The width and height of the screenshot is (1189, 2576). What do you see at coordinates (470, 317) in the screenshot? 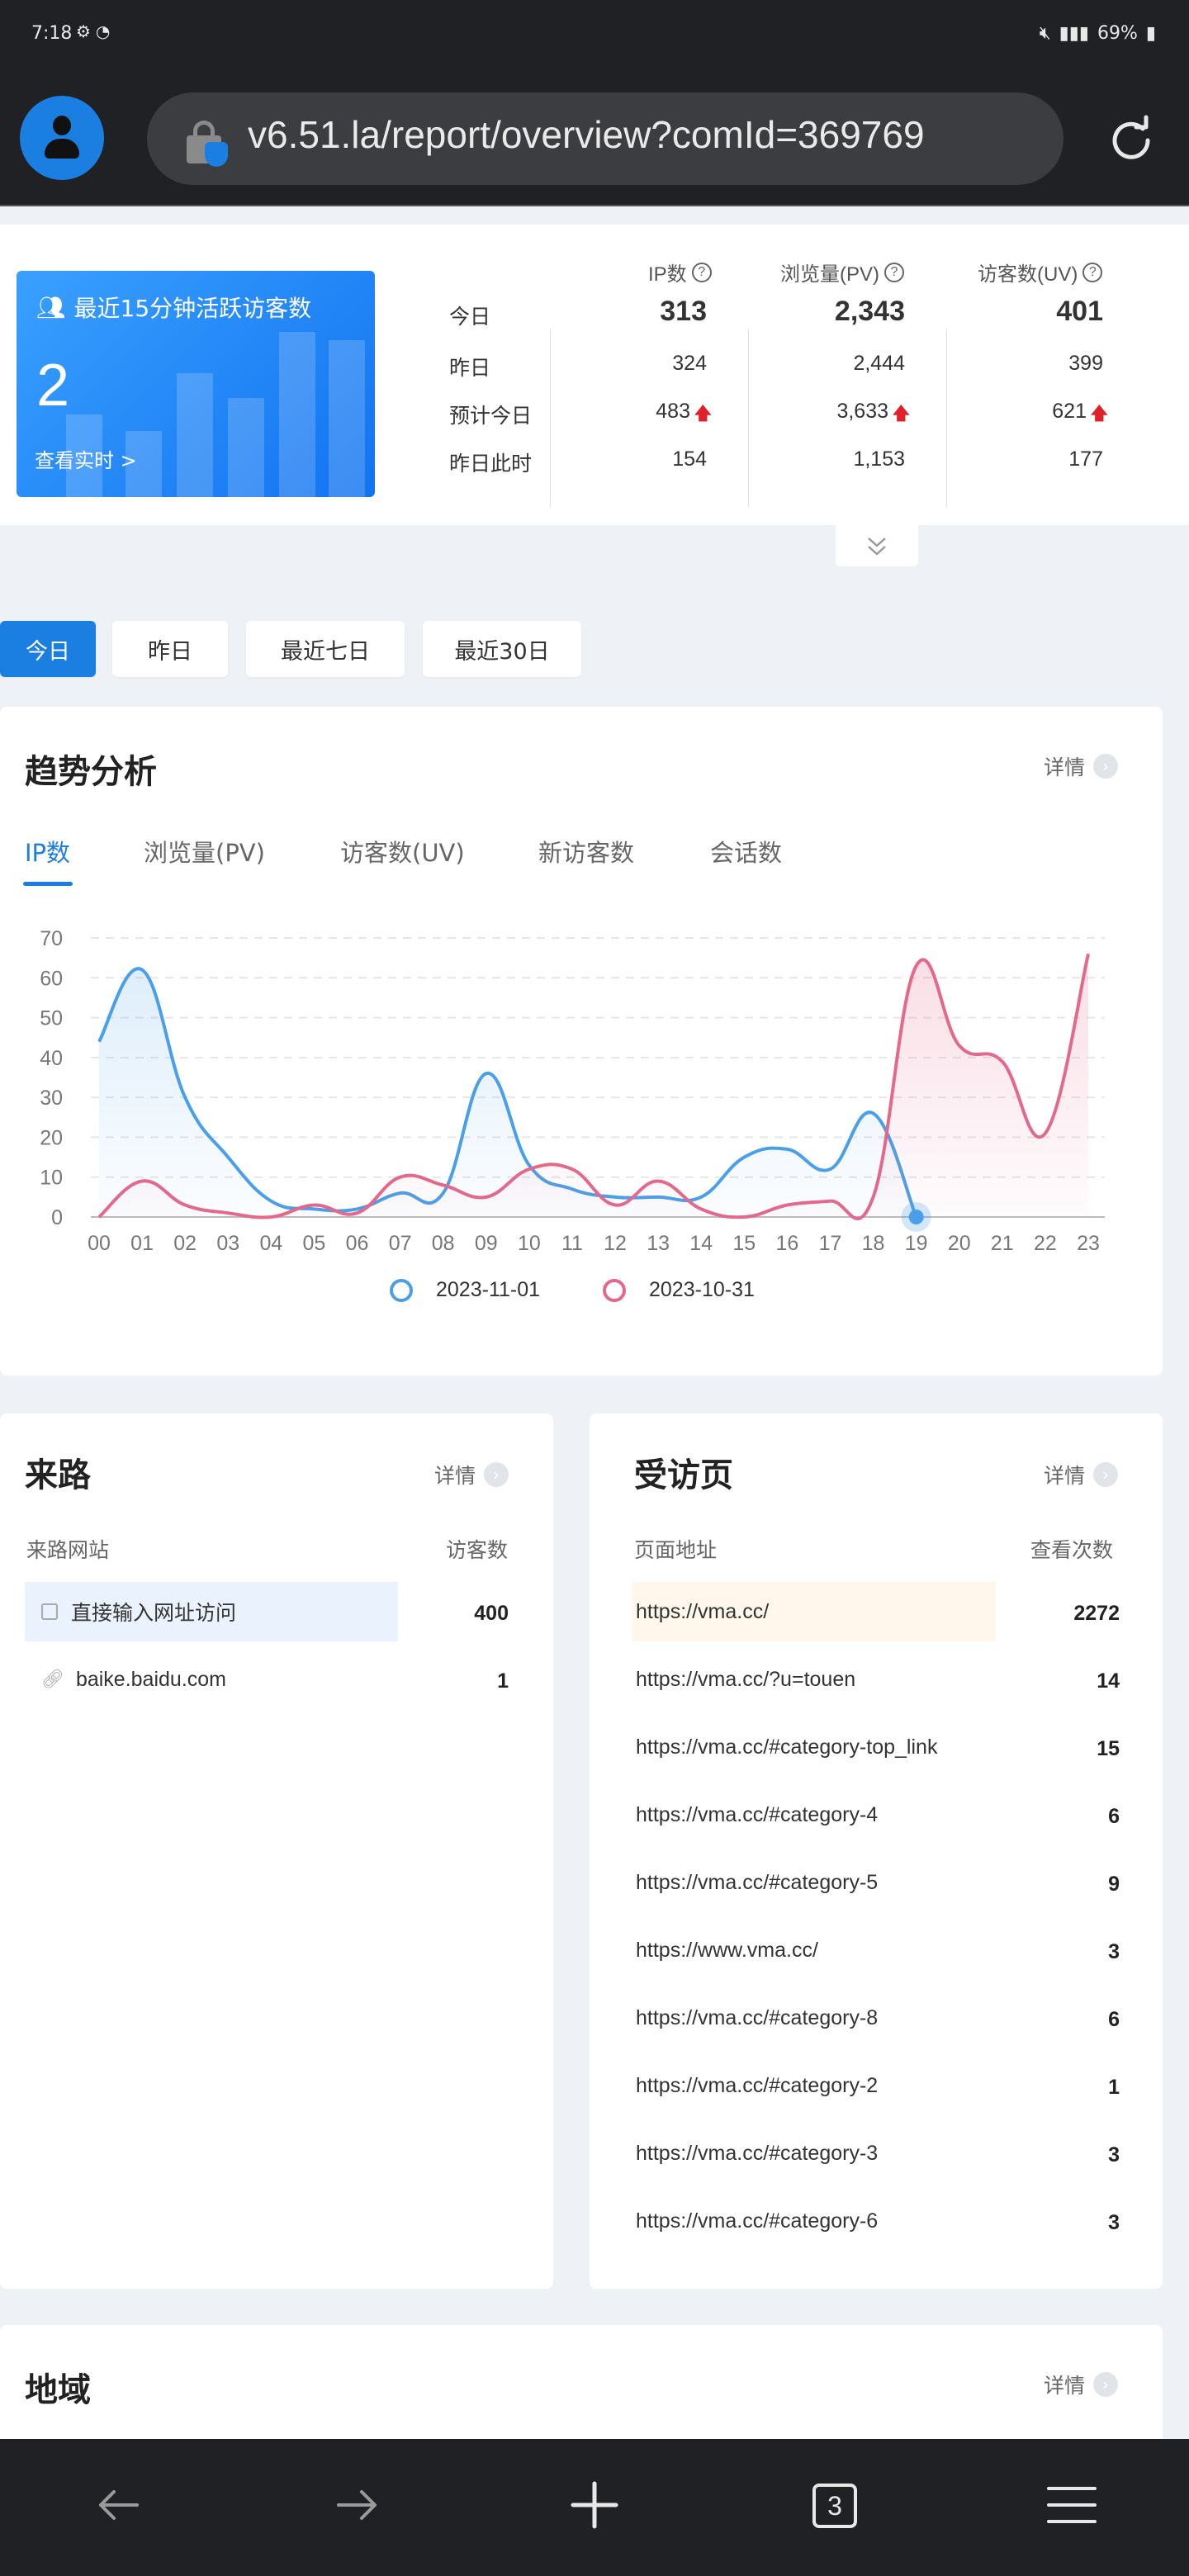
I see `row-label: 今日` at bounding box center [470, 317].